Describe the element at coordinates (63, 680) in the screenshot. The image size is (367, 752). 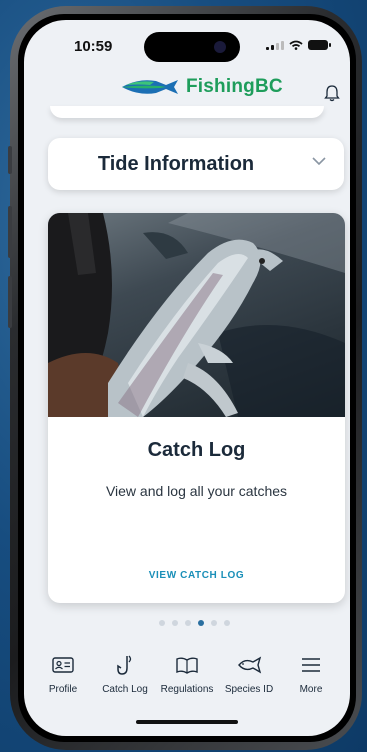
I see `tab-profile: Profile` at that location.